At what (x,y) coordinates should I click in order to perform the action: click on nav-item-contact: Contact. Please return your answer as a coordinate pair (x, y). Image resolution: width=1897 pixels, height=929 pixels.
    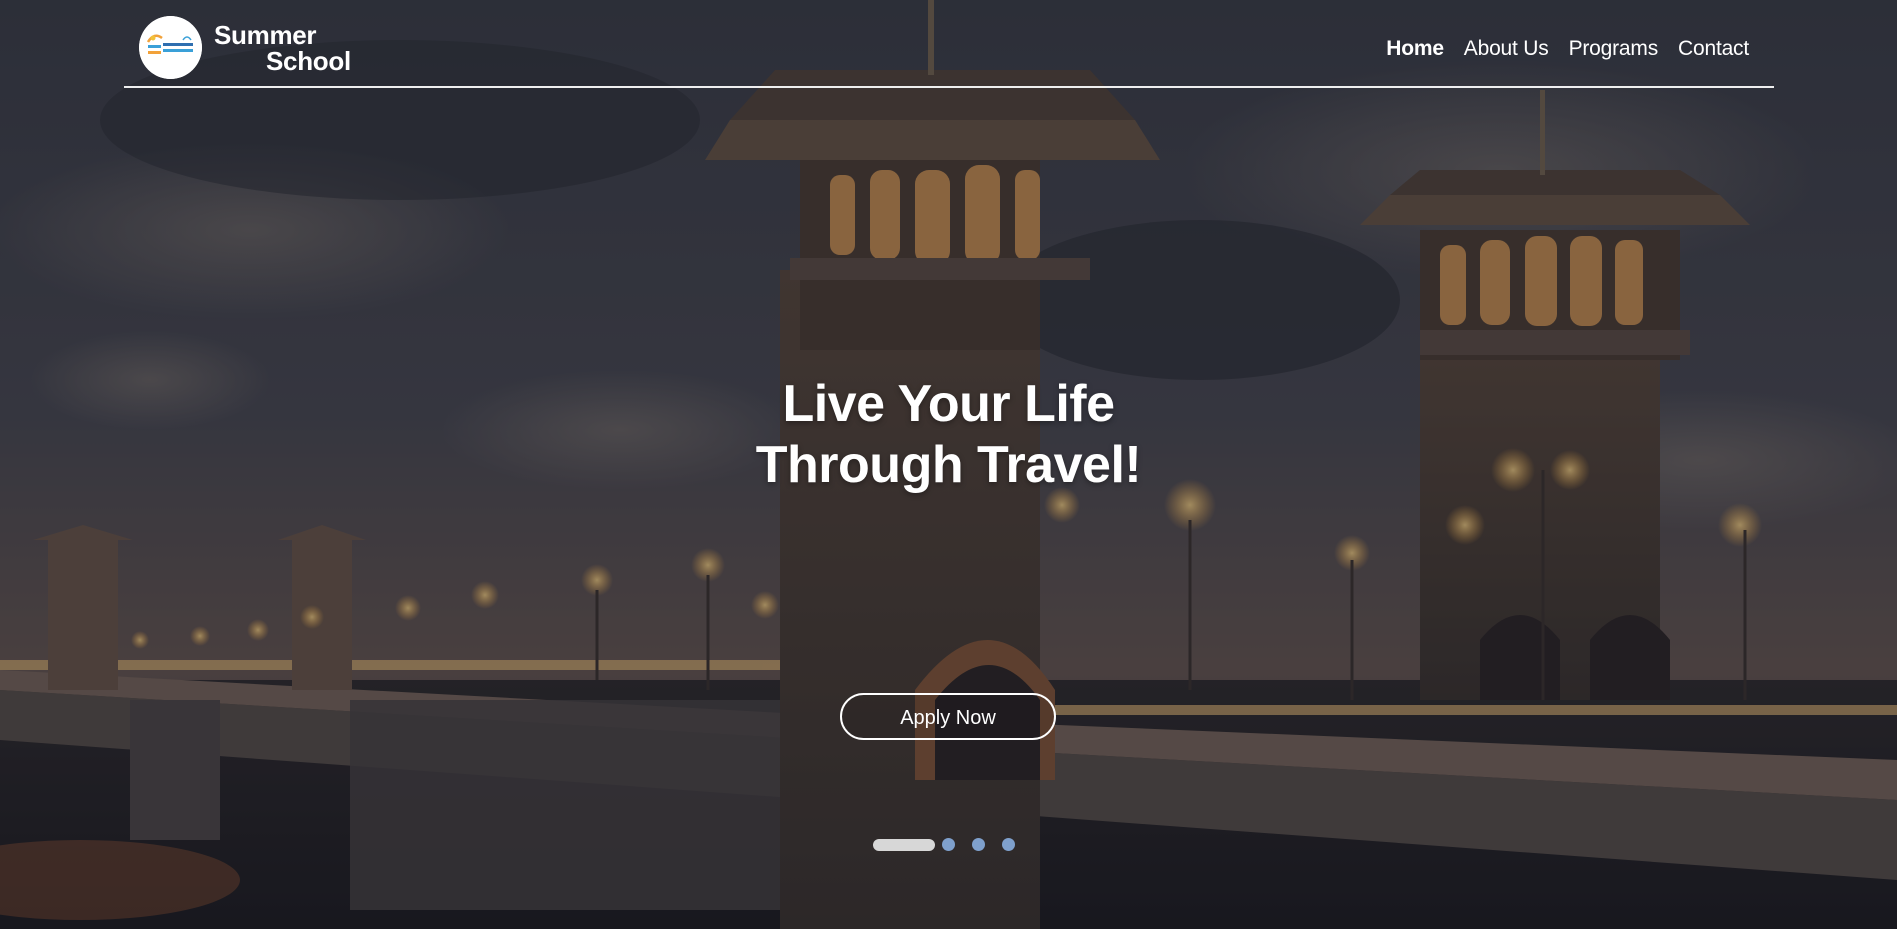
    Looking at the image, I should click on (1713, 49).